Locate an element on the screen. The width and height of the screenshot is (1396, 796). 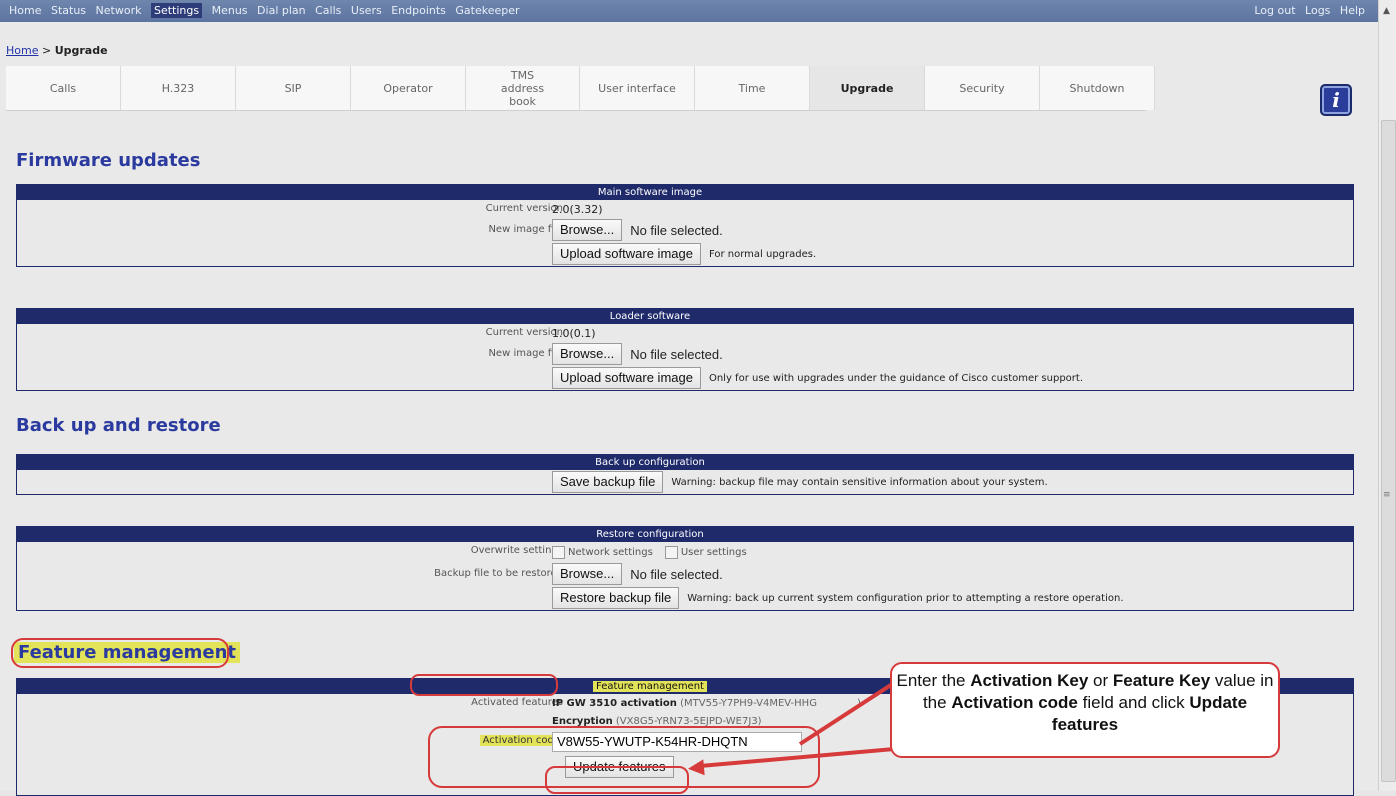
scroll-up-icon: ▲ is located at coordinates (1386, 11).